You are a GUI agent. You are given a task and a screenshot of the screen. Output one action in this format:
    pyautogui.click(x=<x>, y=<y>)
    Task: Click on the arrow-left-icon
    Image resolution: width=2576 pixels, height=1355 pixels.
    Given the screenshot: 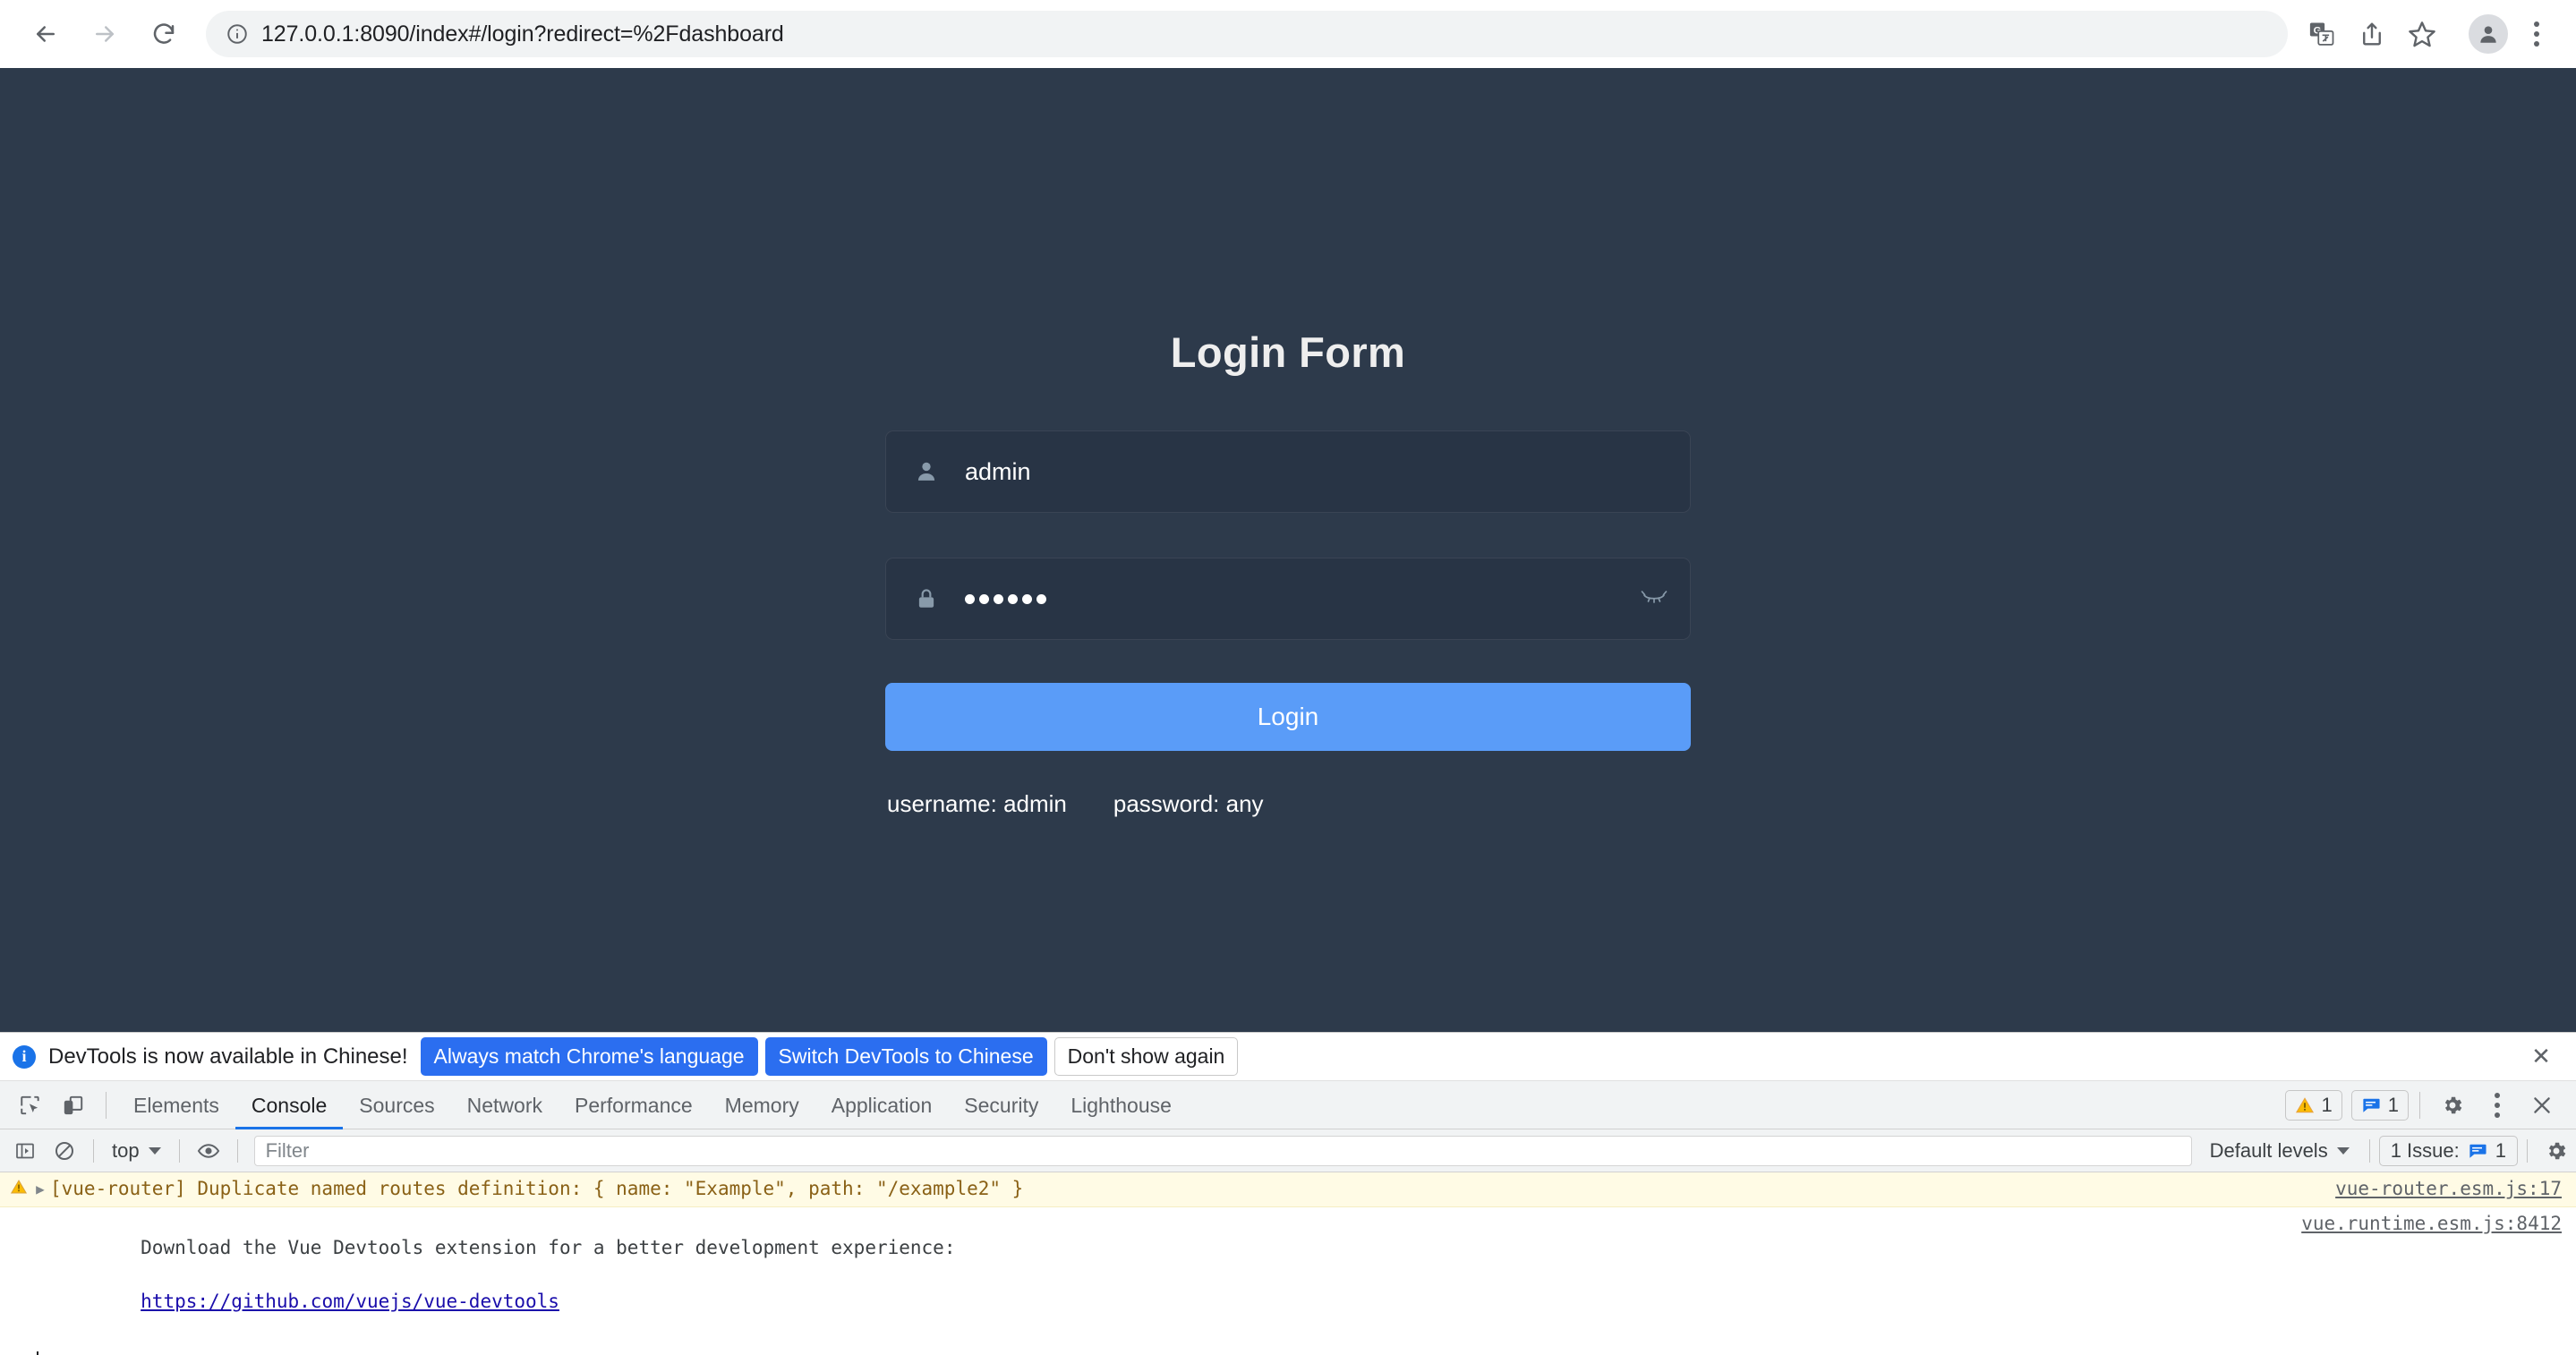 What is the action you would take?
    pyautogui.click(x=46, y=34)
    